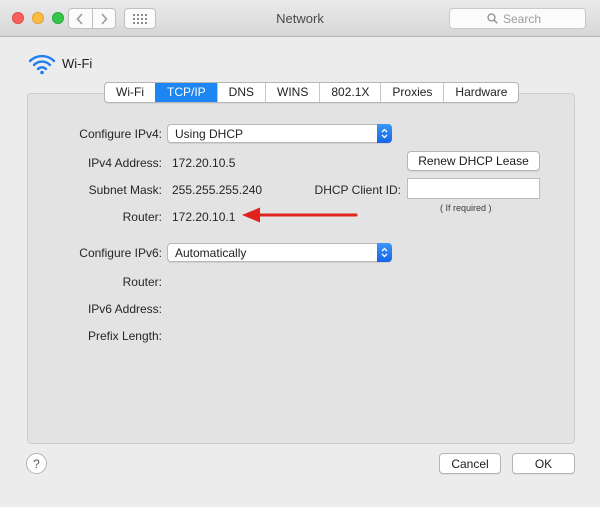 The width and height of the screenshot is (600, 507). Describe the element at coordinates (185, 92) in the screenshot. I see `tab-tcpip: TCP/IP` at that location.